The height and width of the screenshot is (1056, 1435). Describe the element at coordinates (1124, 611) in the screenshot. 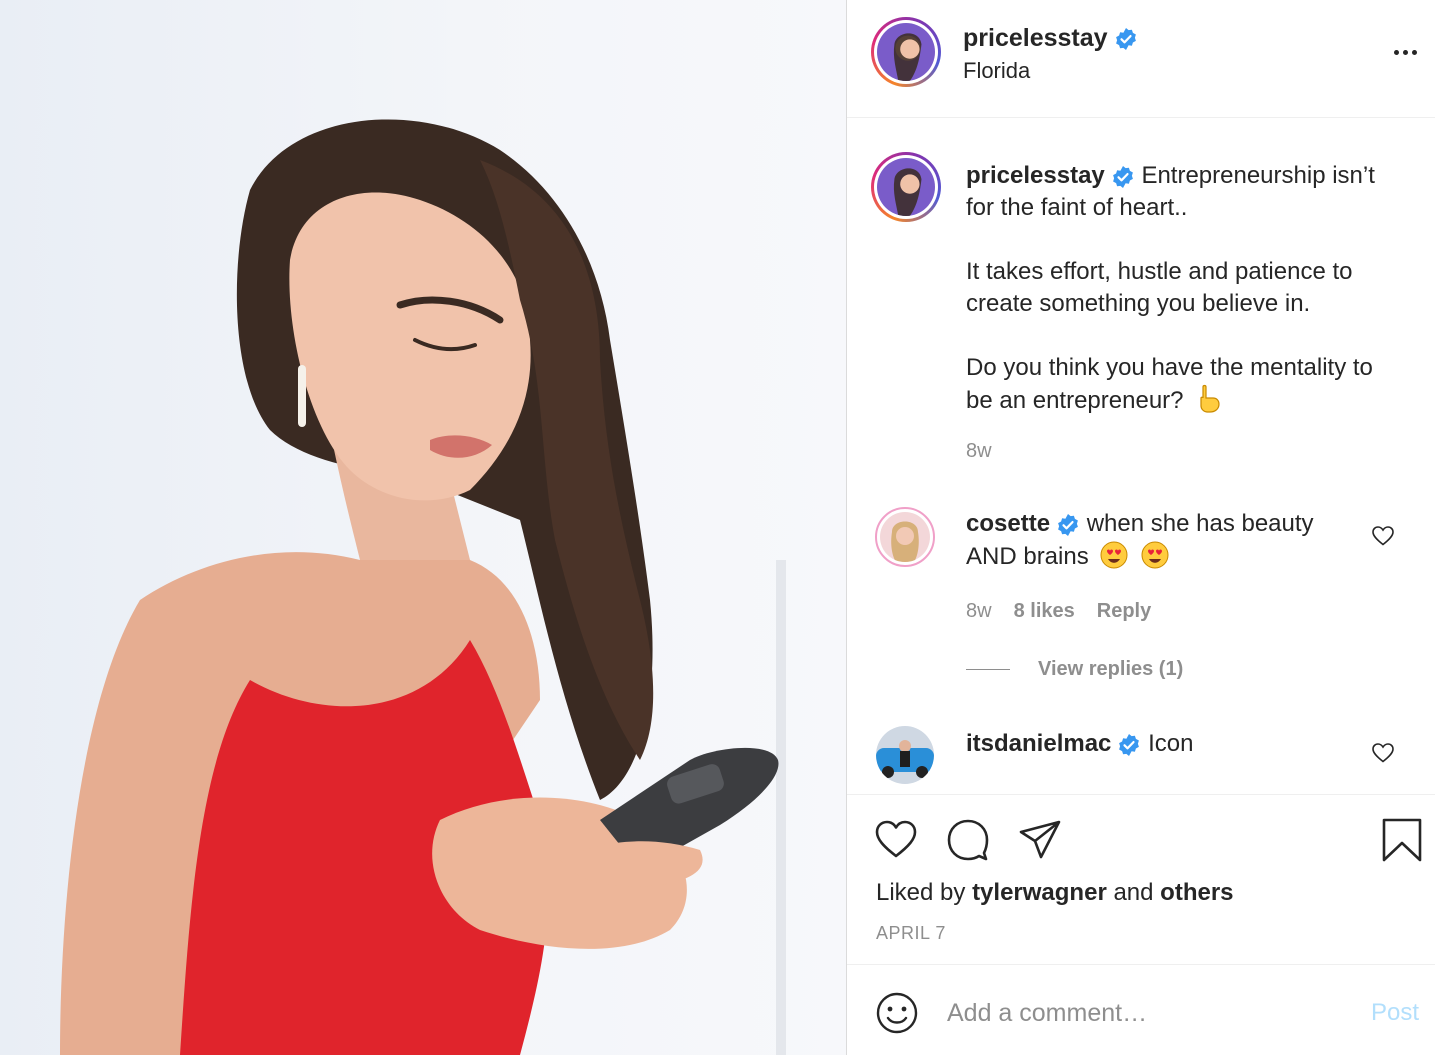

I see `reply-button: Reply` at that location.